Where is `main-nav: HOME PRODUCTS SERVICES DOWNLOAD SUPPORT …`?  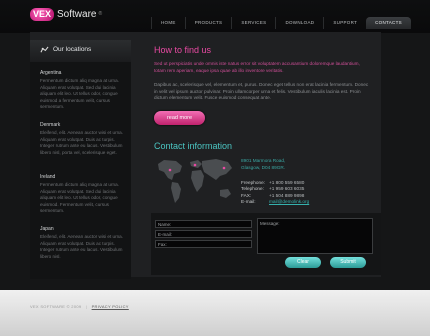 main-nav: HOME PRODUCTS SERVICES DOWNLOAD SUPPORT … is located at coordinates (281, 23).